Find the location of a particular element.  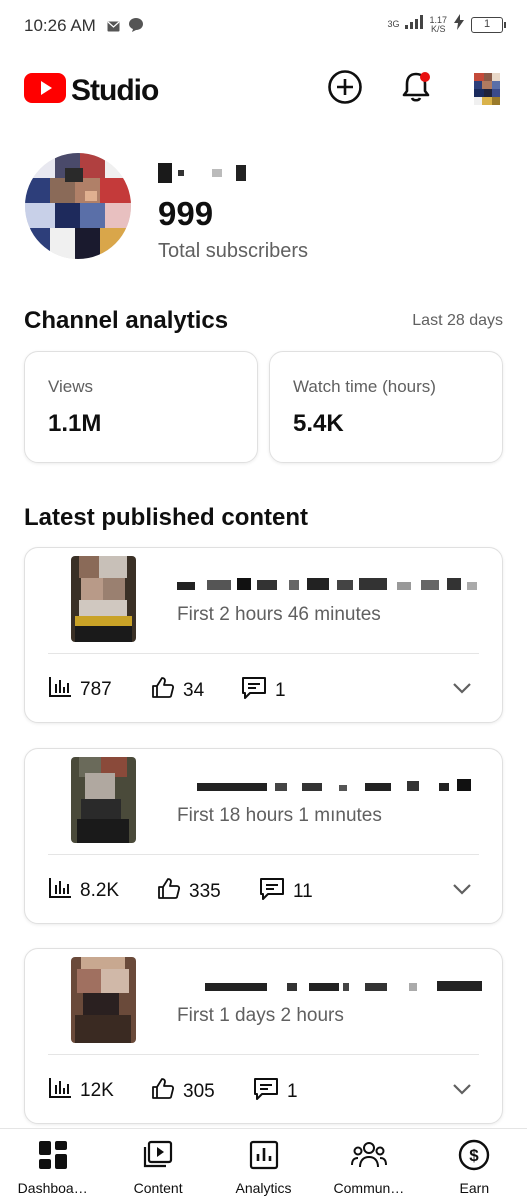

nav-analytics: Analytics is located at coordinates (263, 1164).